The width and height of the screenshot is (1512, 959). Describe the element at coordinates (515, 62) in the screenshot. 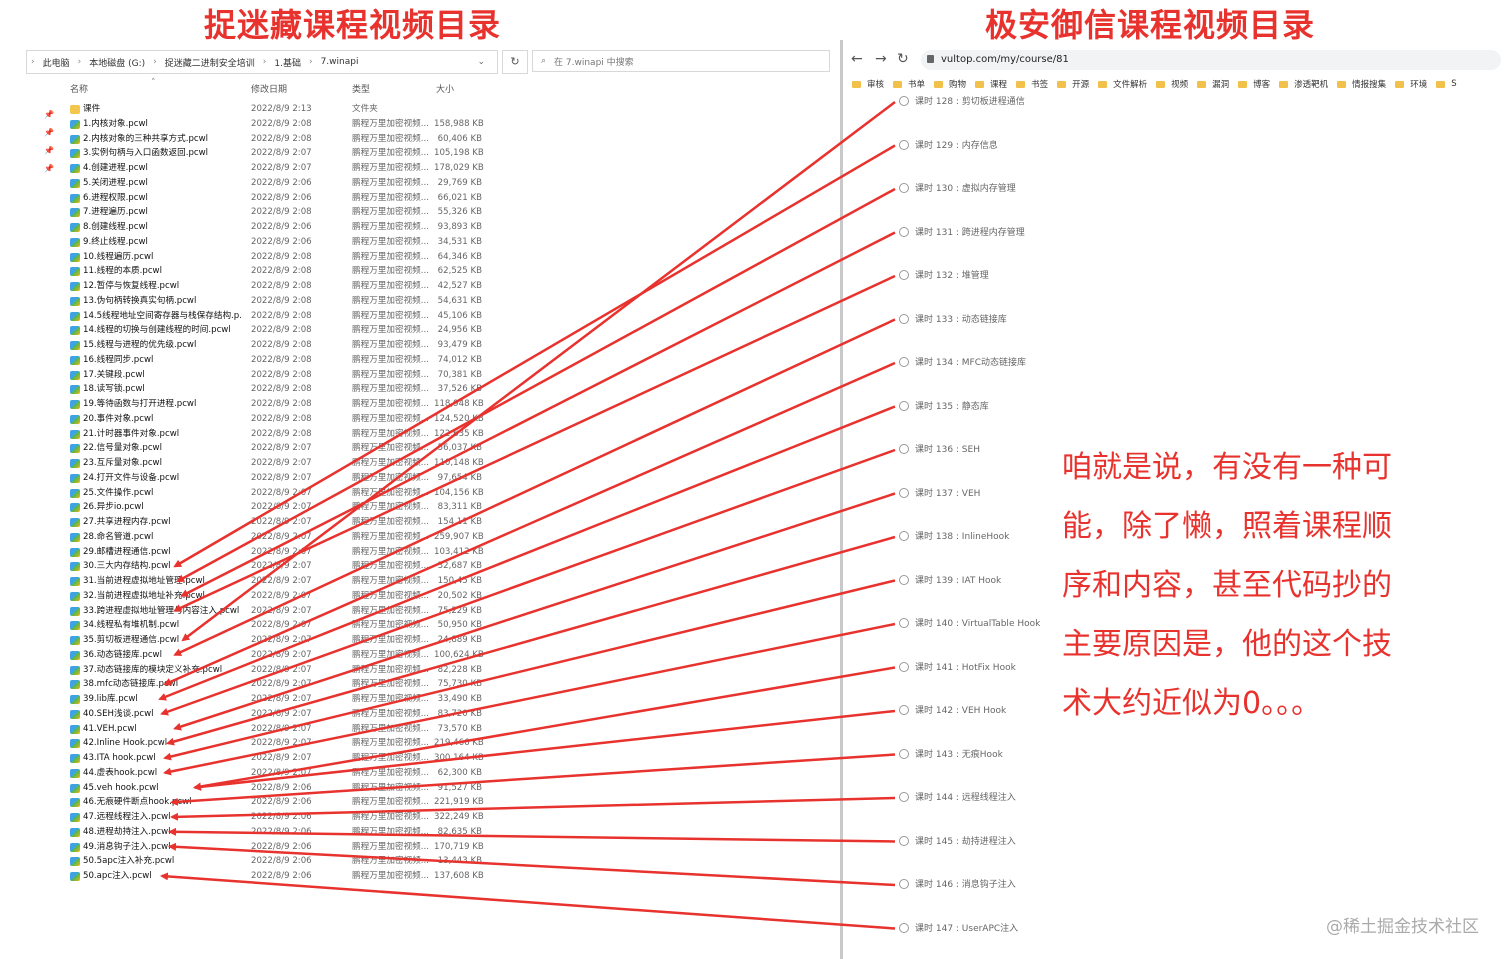

I see `refresh-icon: ↻` at that location.